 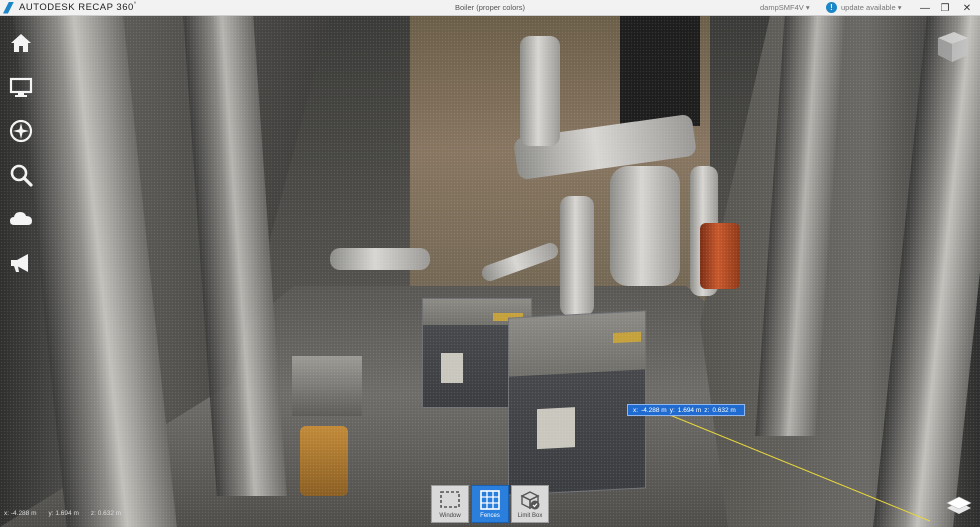 What do you see at coordinates (106, 8) in the screenshot?
I see `product-name: RECAP 360` at bounding box center [106, 8].